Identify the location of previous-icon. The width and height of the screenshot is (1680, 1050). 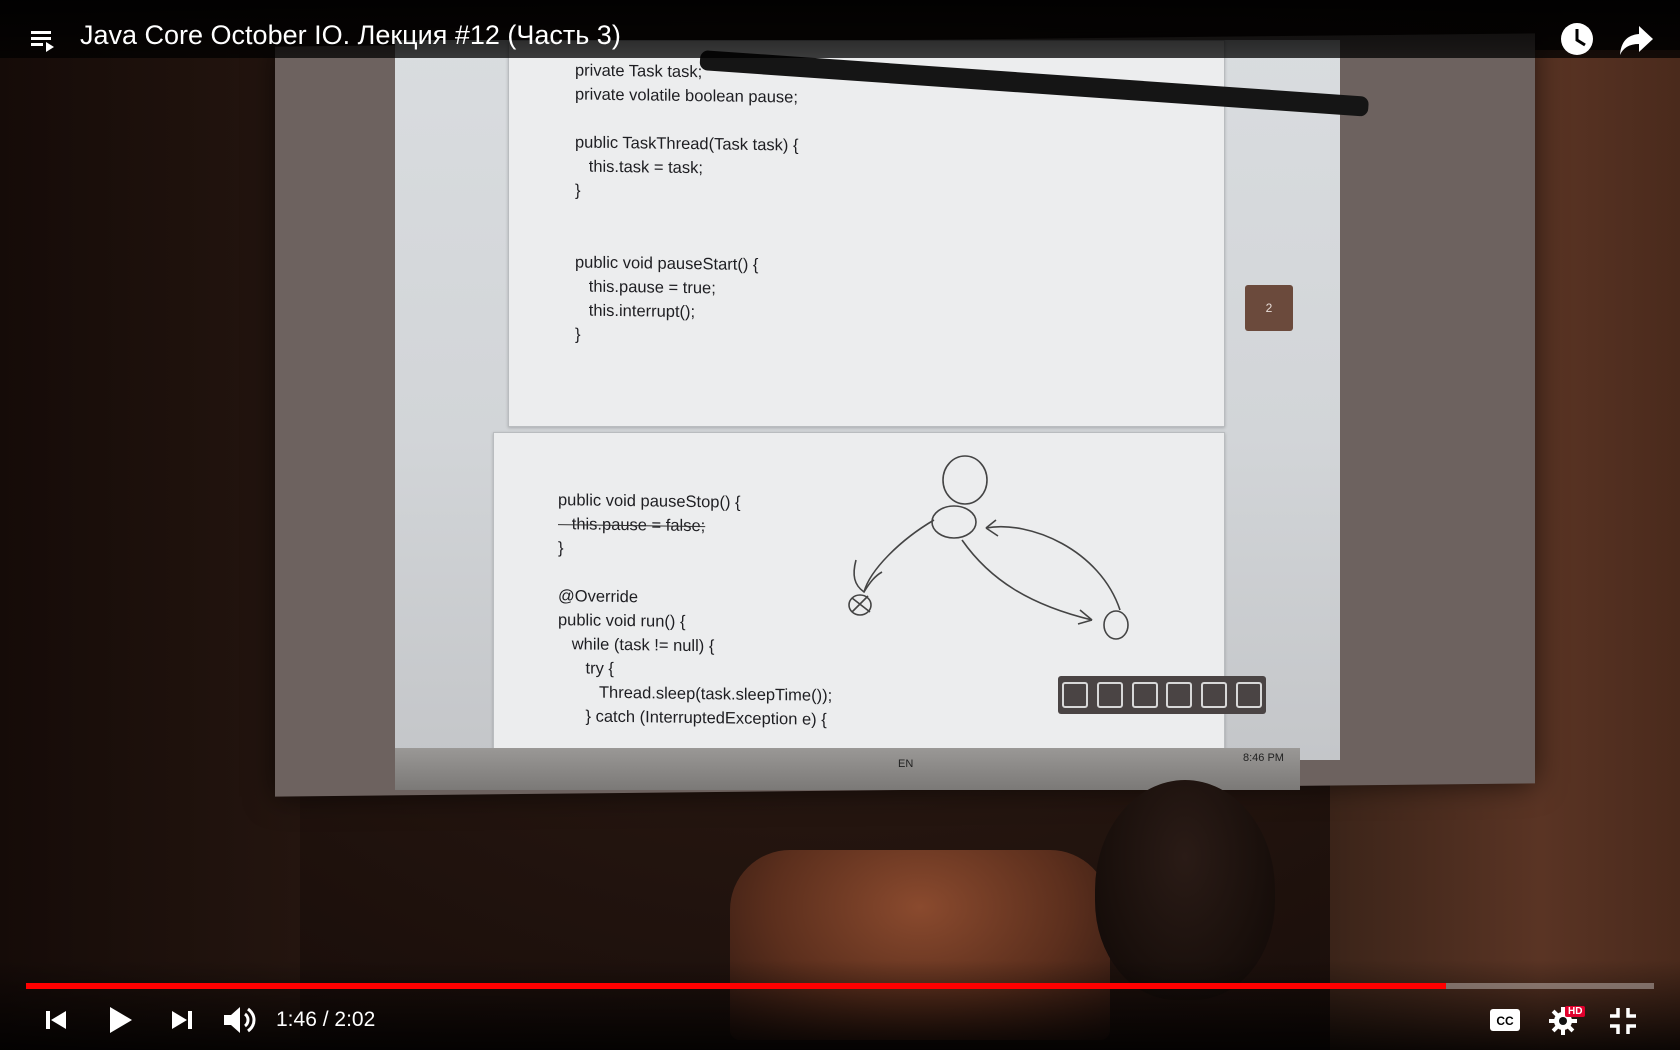
(56, 1020).